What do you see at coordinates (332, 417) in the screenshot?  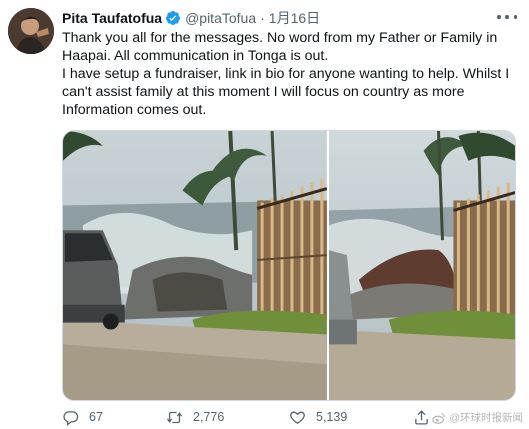 I see `like-count: 5,139` at bounding box center [332, 417].